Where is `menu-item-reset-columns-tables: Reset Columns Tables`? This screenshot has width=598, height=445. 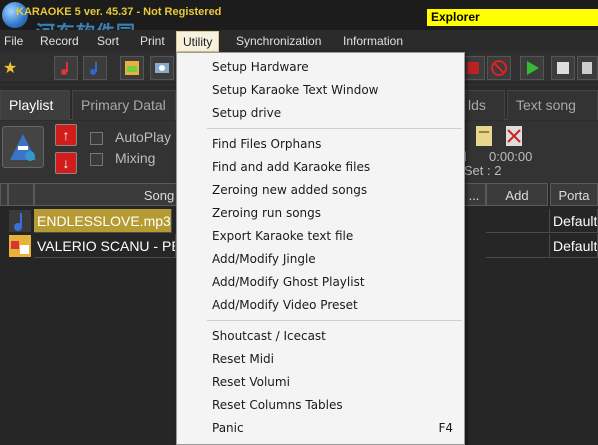 menu-item-reset-columns-tables: Reset Columns Tables is located at coordinates (320, 405).